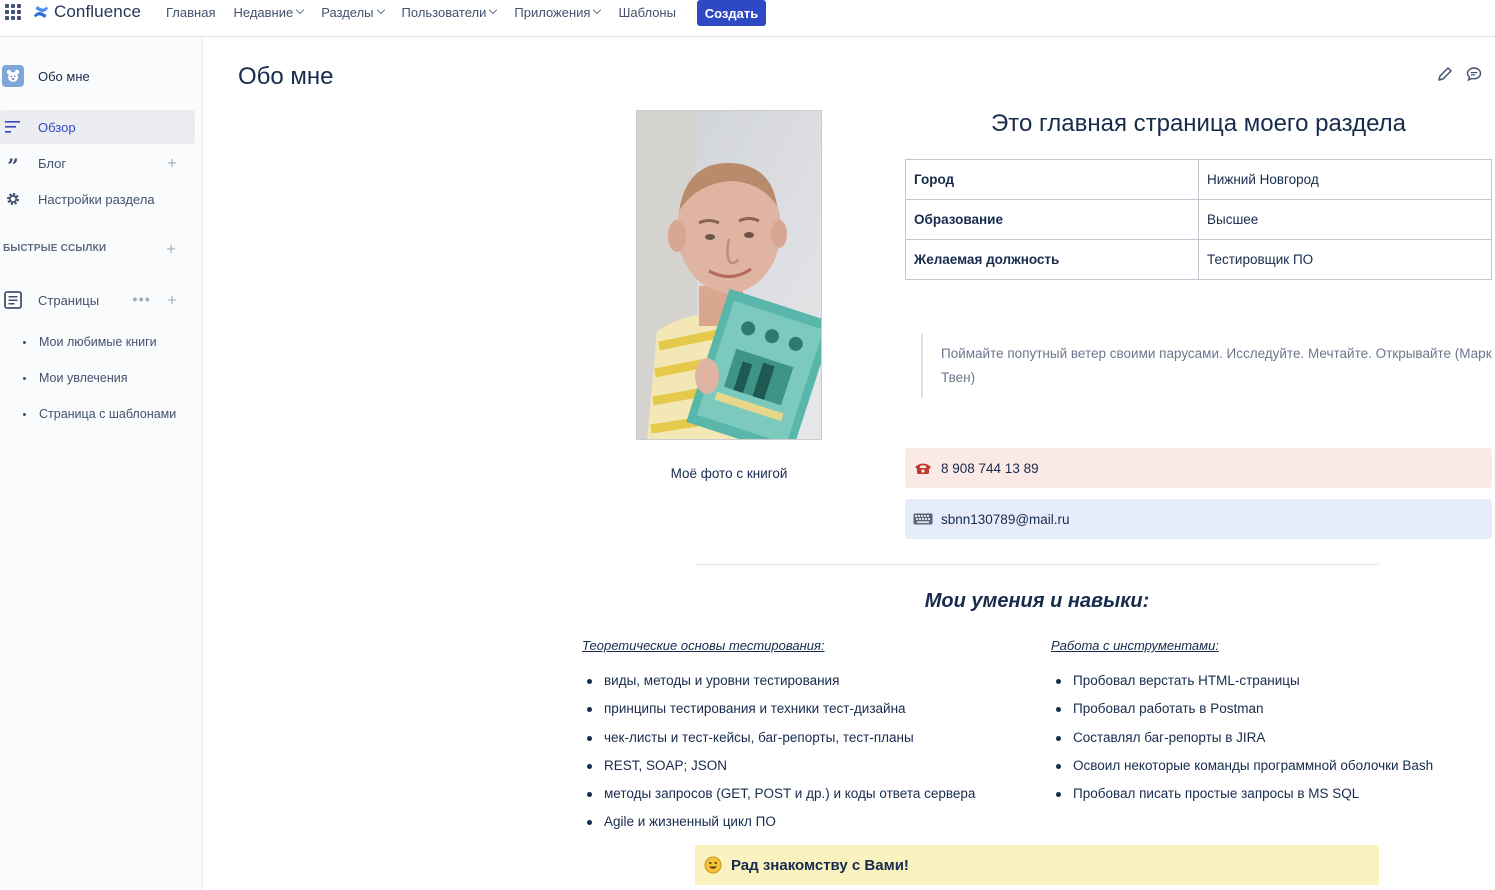 This screenshot has height=890, width=1495. What do you see at coordinates (263, 12) in the screenshot?
I see `nav-recent-label: Недавние` at bounding box center [263, 12].